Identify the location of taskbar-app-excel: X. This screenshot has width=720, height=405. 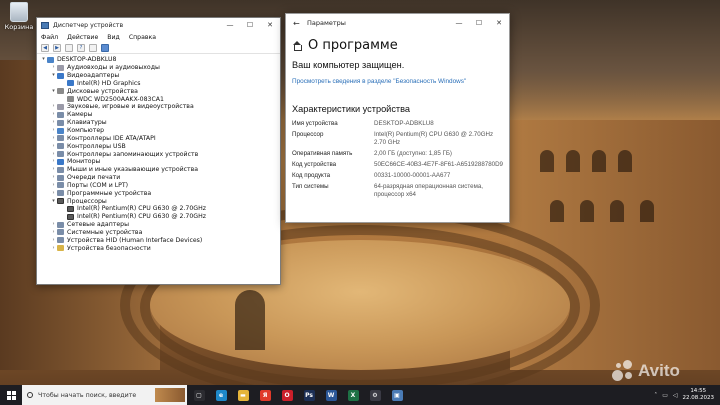
(353, 395).